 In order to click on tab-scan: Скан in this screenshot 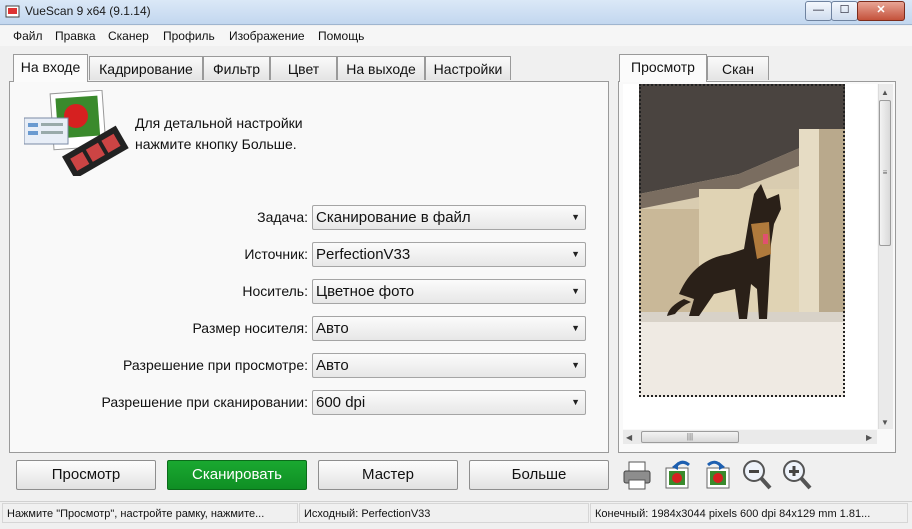, I will do `click(738, 68)`.